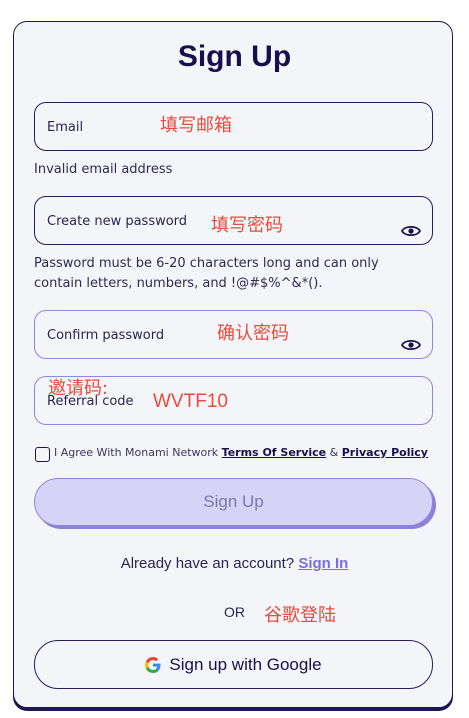 The height and width of the screenshot is (718, 469). I want to click on signin-prompt: Already have an account? Sign In, so click(234, 563).